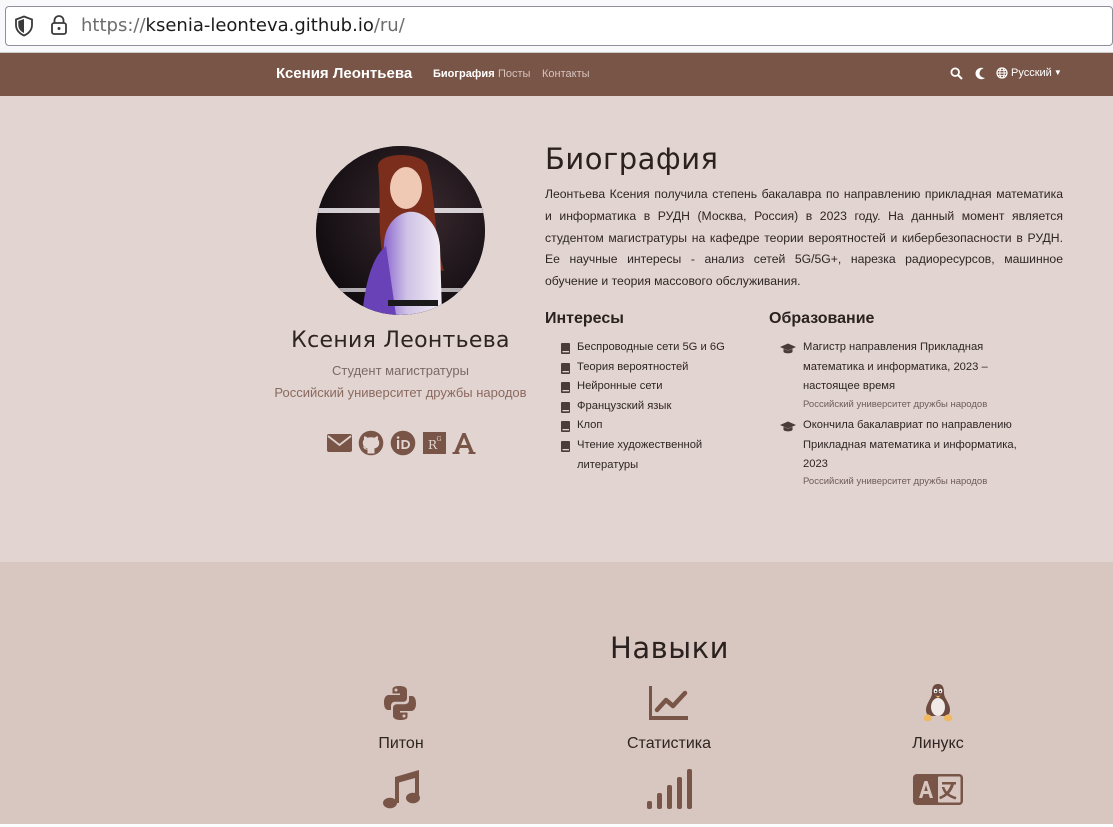 This screenshot has height=827, width=1113. What do you see at coordinates (669, 648) in the screenshot?
I see `skills-title: Навыки` at bounding box center [669, 648].